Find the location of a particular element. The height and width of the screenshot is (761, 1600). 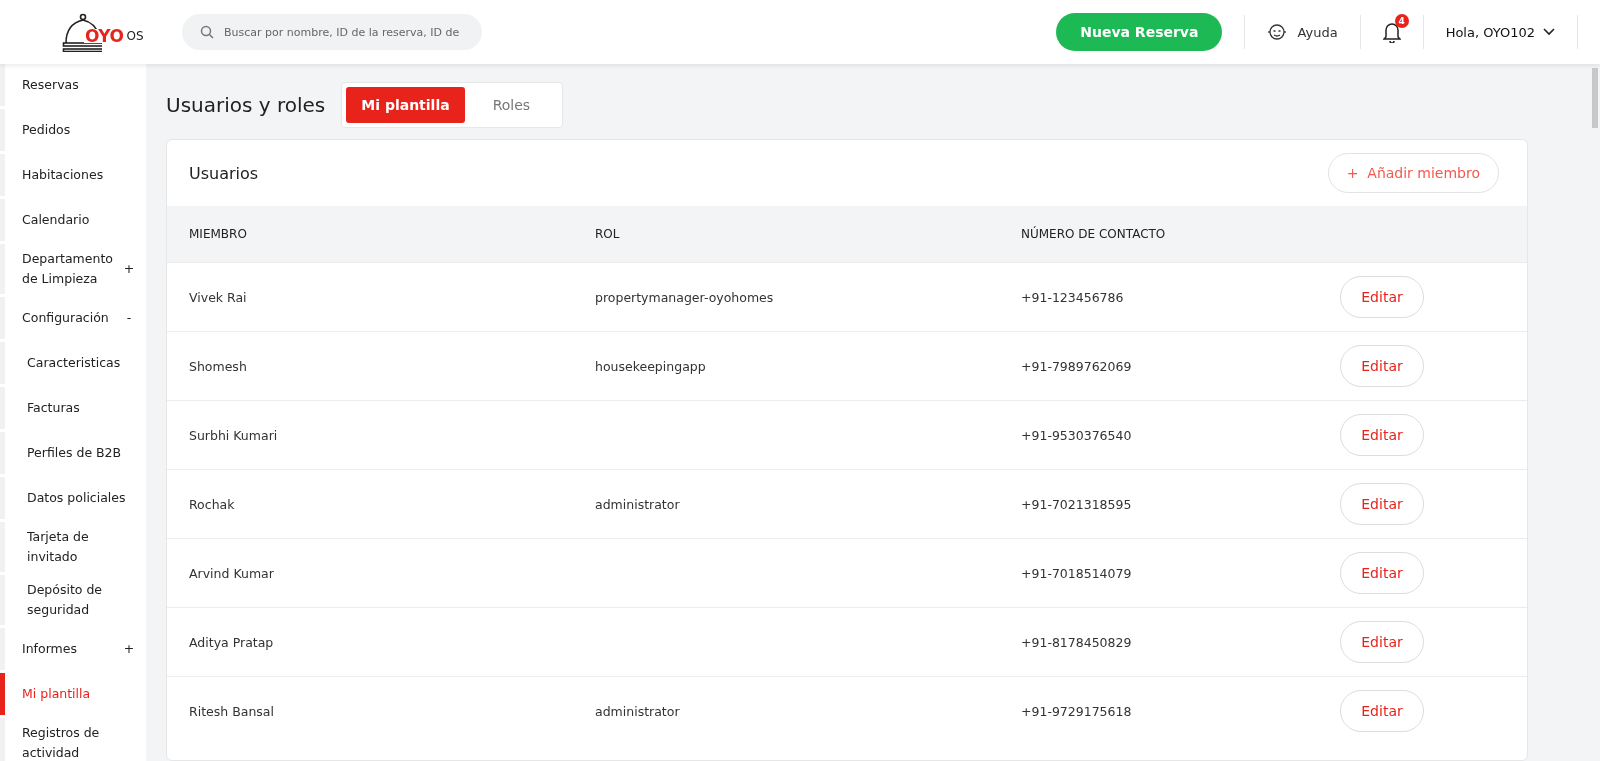

chevron-down-icon is located at coordinates (1549, 32).